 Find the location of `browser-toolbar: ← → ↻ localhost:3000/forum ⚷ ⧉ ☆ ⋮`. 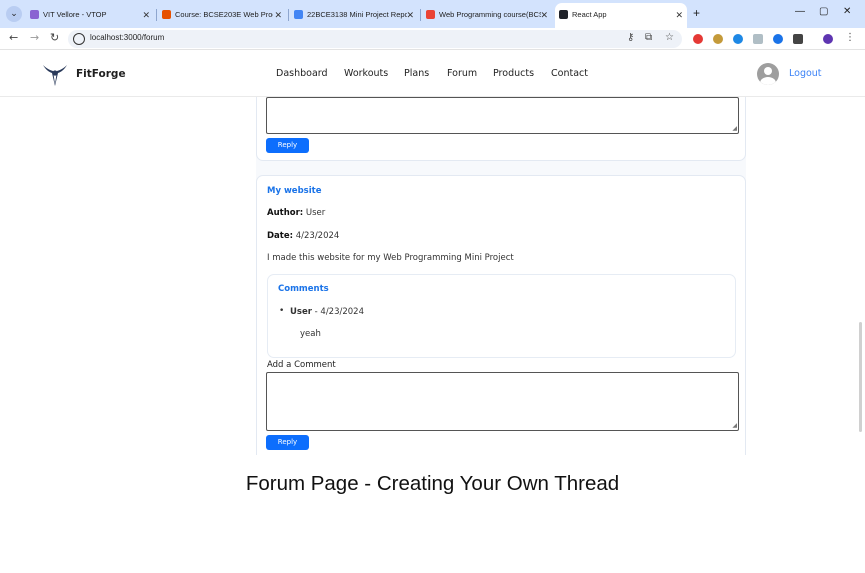

browser-toolbar: ← → ↻ localhost:3000/forum ⚷ ⧉ ☆ ⋮ is located at coordinates (432, 39).